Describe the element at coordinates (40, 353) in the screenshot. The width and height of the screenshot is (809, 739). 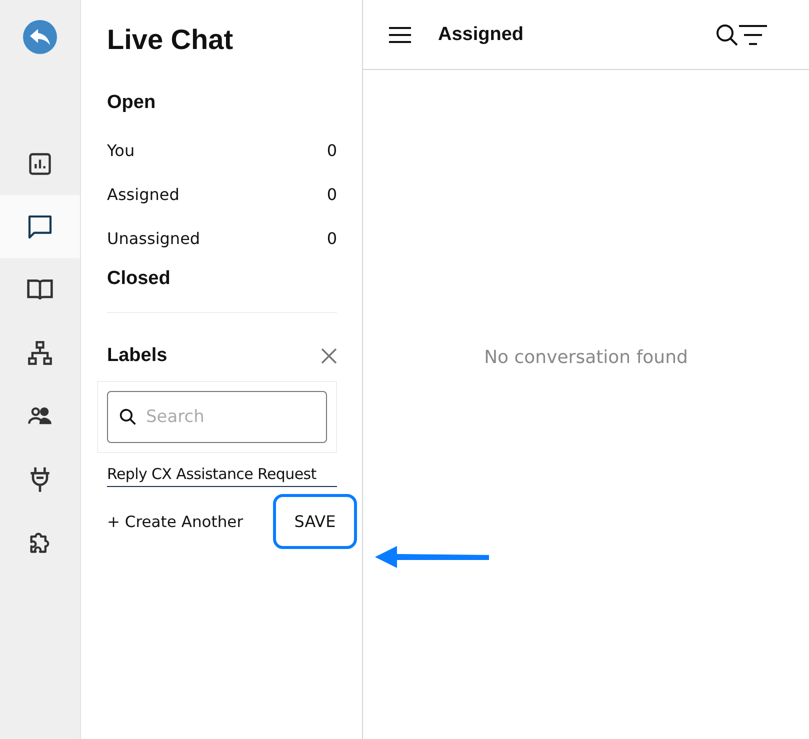
I see `hierarchy-icon` at that location.